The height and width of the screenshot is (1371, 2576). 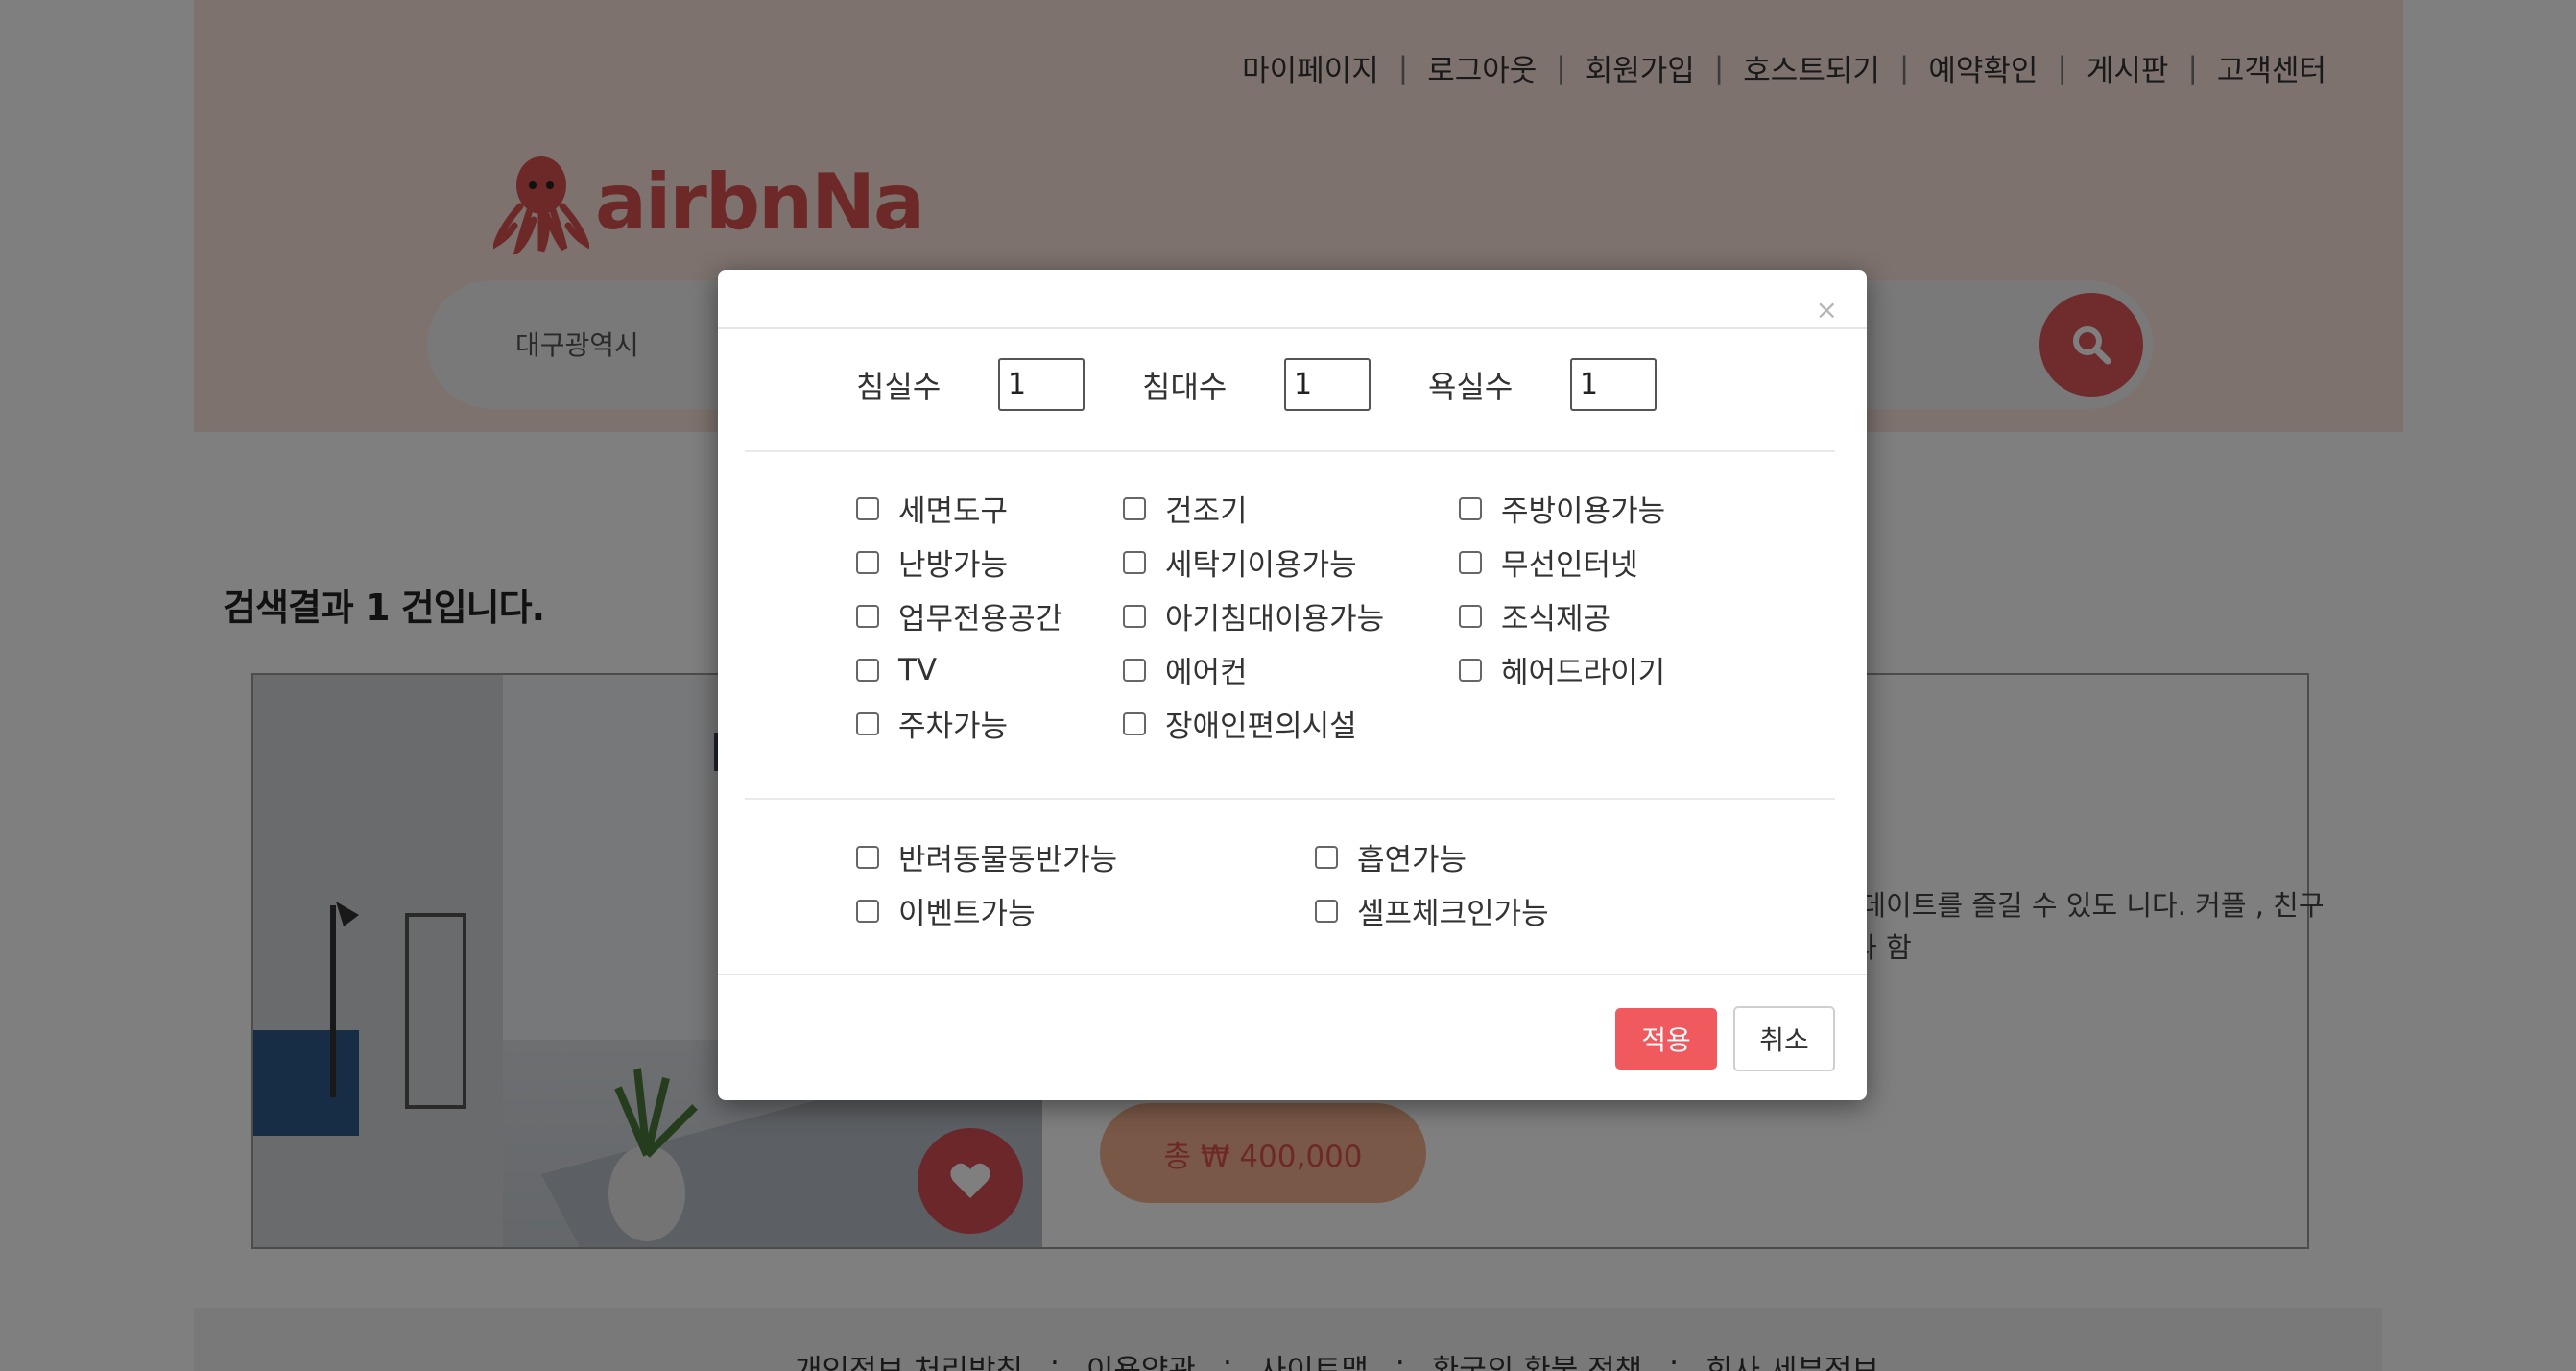 I want to click on room-counts-row: 침실수 침대수 욕실수, so click(x=1285, y=384).